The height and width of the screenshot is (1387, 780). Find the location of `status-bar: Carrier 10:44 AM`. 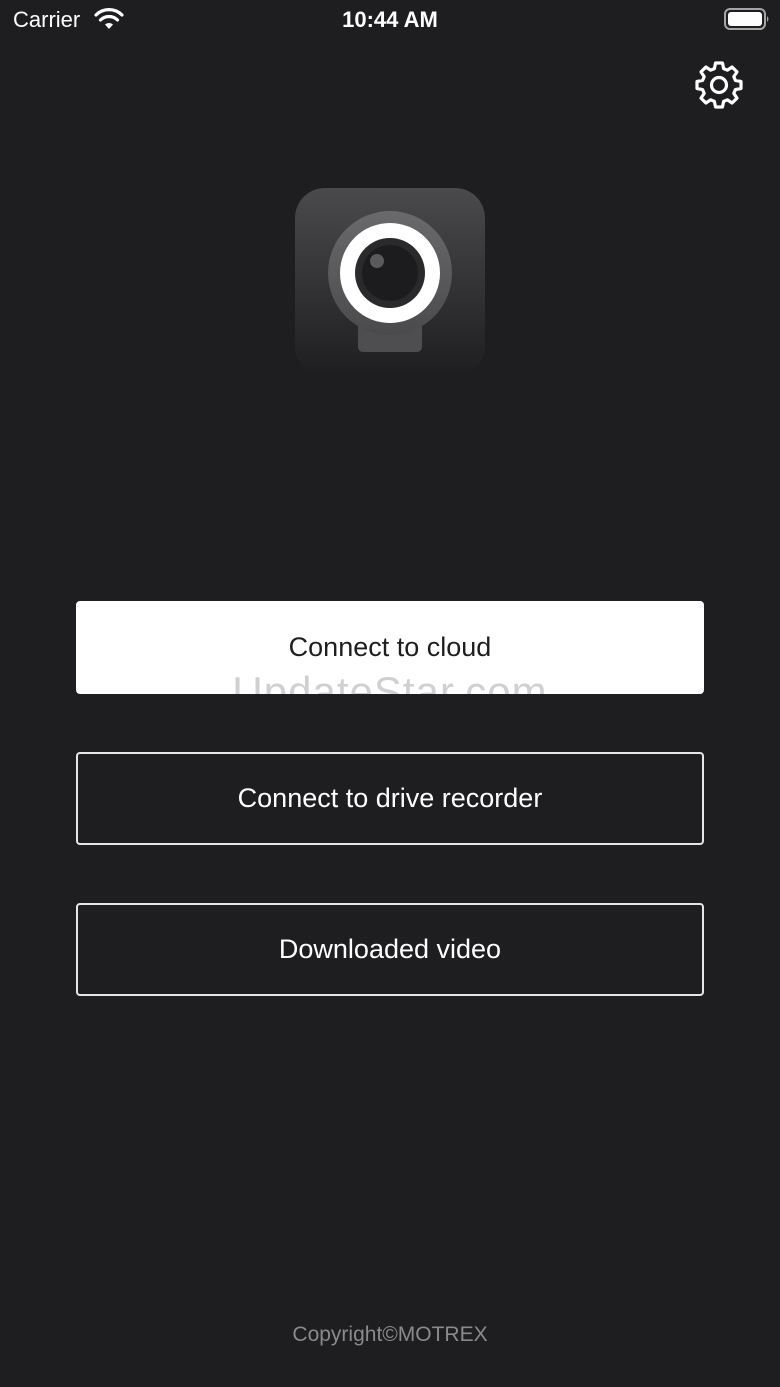

status-bar: Carrier 10:44 AM is located at coordinates (390, 20).